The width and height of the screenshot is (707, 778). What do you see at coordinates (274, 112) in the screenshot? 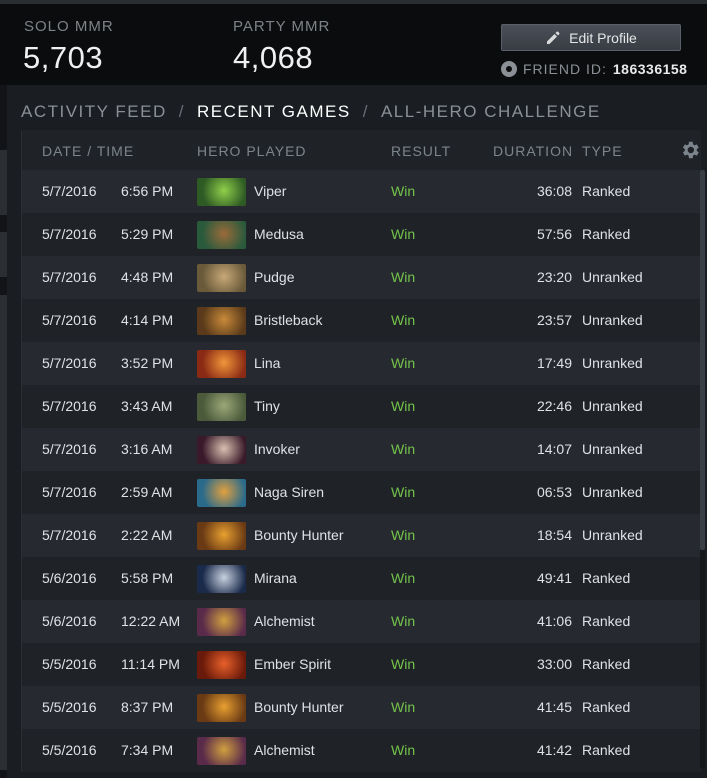
I see `tab-recent-games: RECENT GAMES` at bounding box center [274, 112].